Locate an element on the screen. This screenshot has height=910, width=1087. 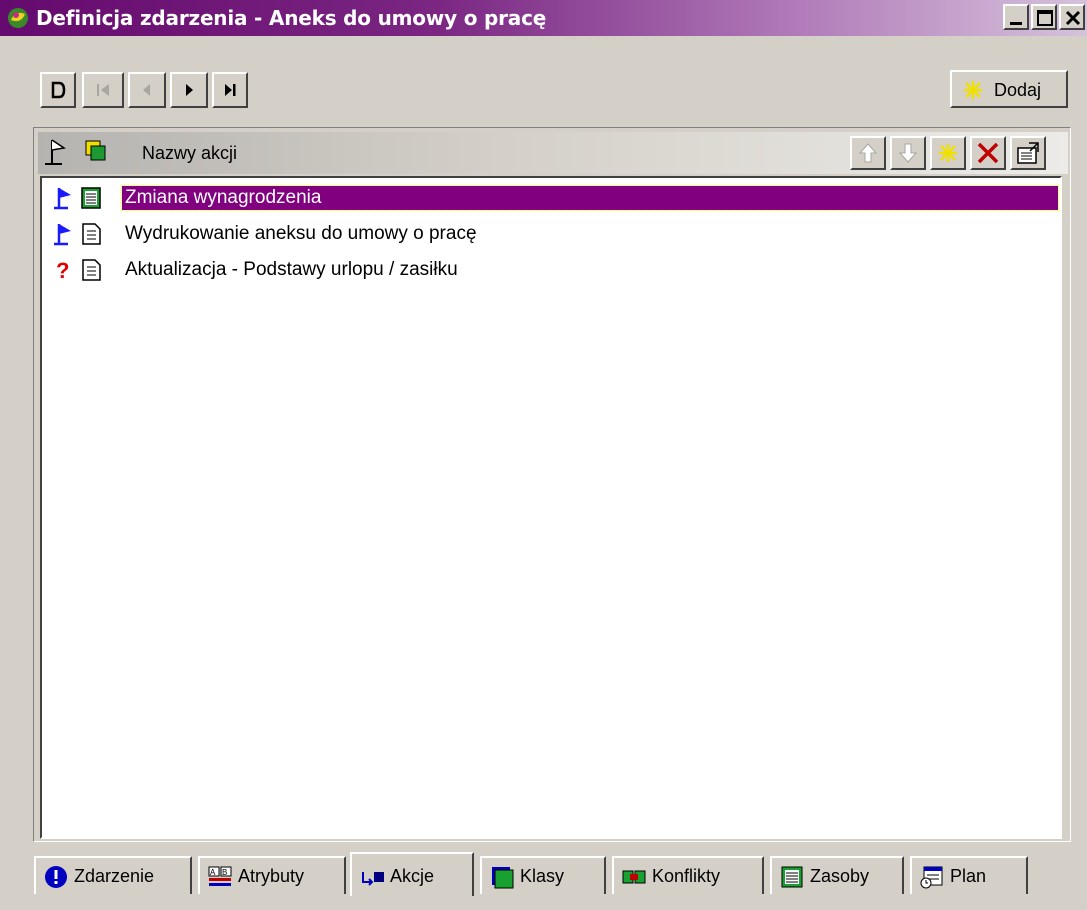
list-header: Nazwy akcji is located at coordinates (553, 153).